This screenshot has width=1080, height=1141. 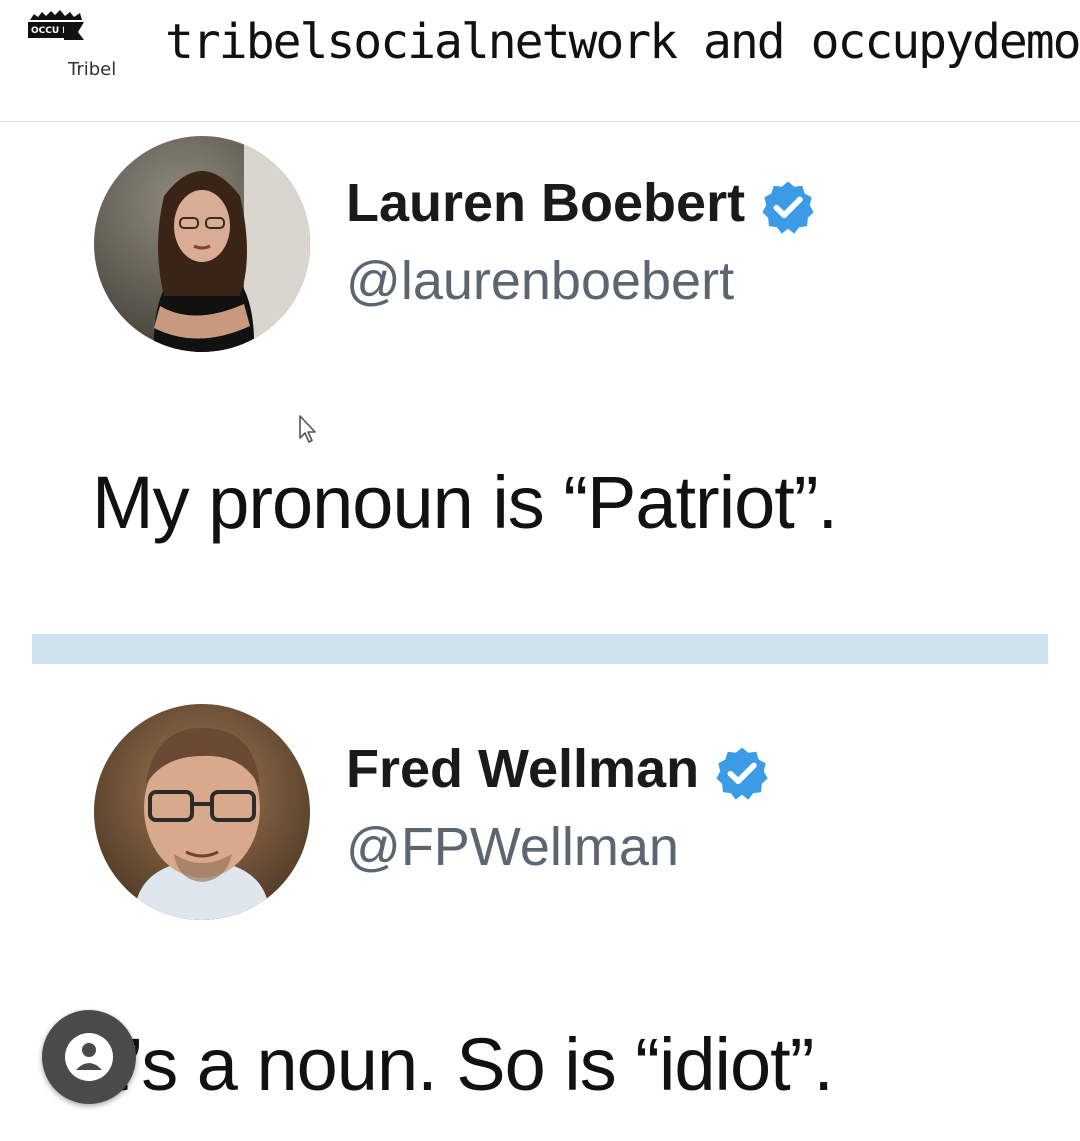 I want to click on boebert-avatar-icon, so click(x=202, y=244).